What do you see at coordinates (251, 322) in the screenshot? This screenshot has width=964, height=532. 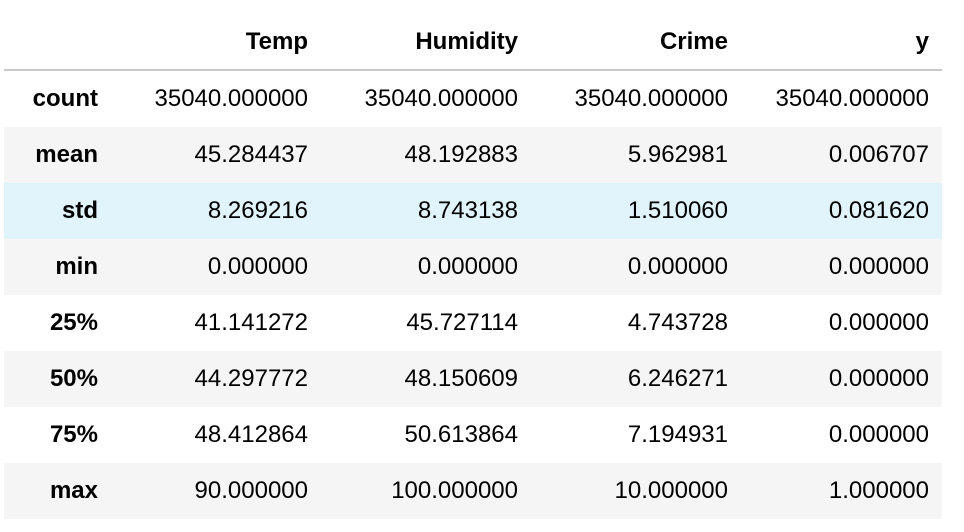 I see `table-cell: 41.141272` at bounding box center [251, 322].